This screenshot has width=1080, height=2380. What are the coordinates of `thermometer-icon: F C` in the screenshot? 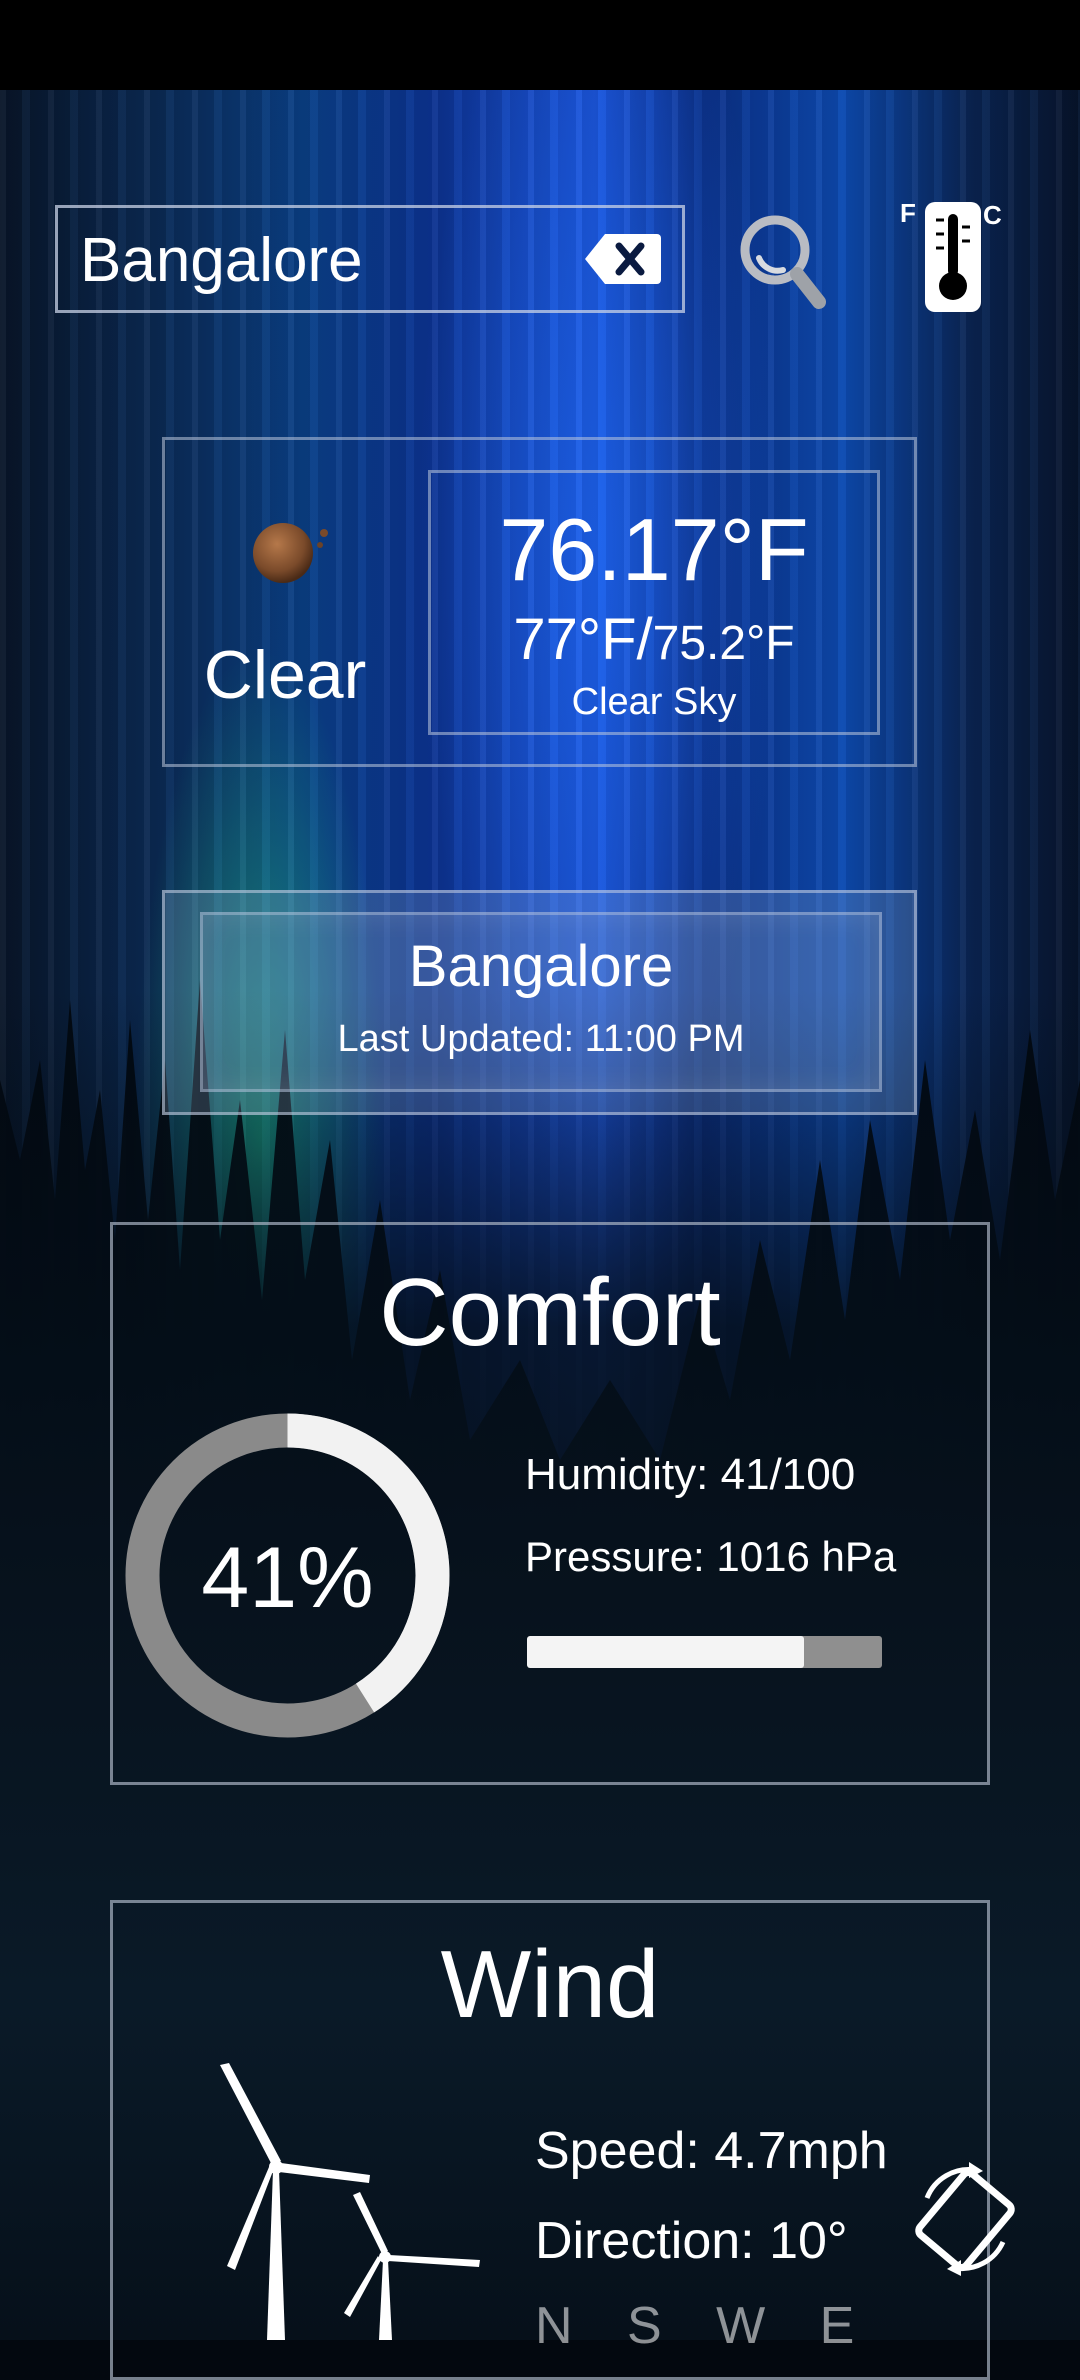 It's located at (951, 255).